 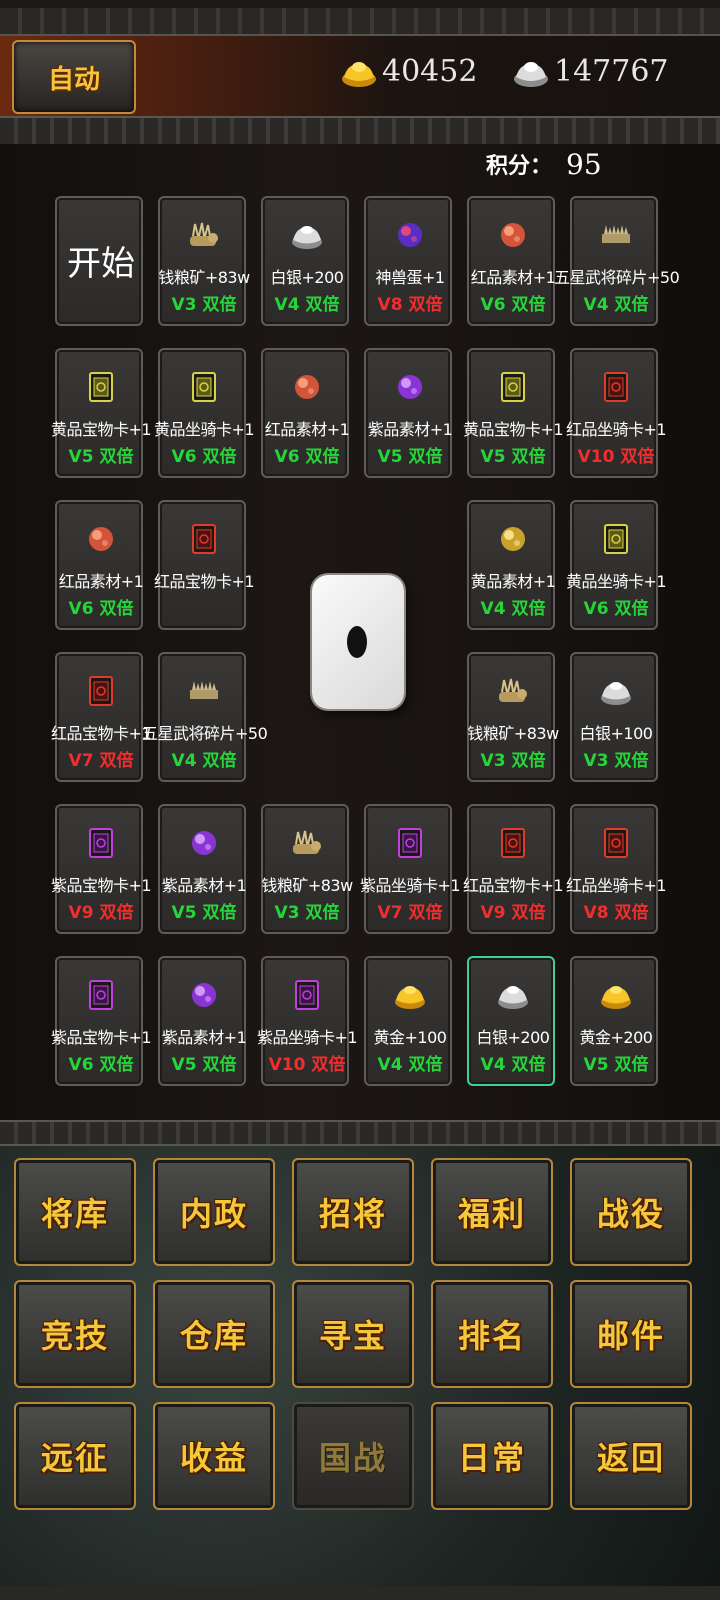 I want to click on menu-button: 将库, so click(x=75, y=1212).